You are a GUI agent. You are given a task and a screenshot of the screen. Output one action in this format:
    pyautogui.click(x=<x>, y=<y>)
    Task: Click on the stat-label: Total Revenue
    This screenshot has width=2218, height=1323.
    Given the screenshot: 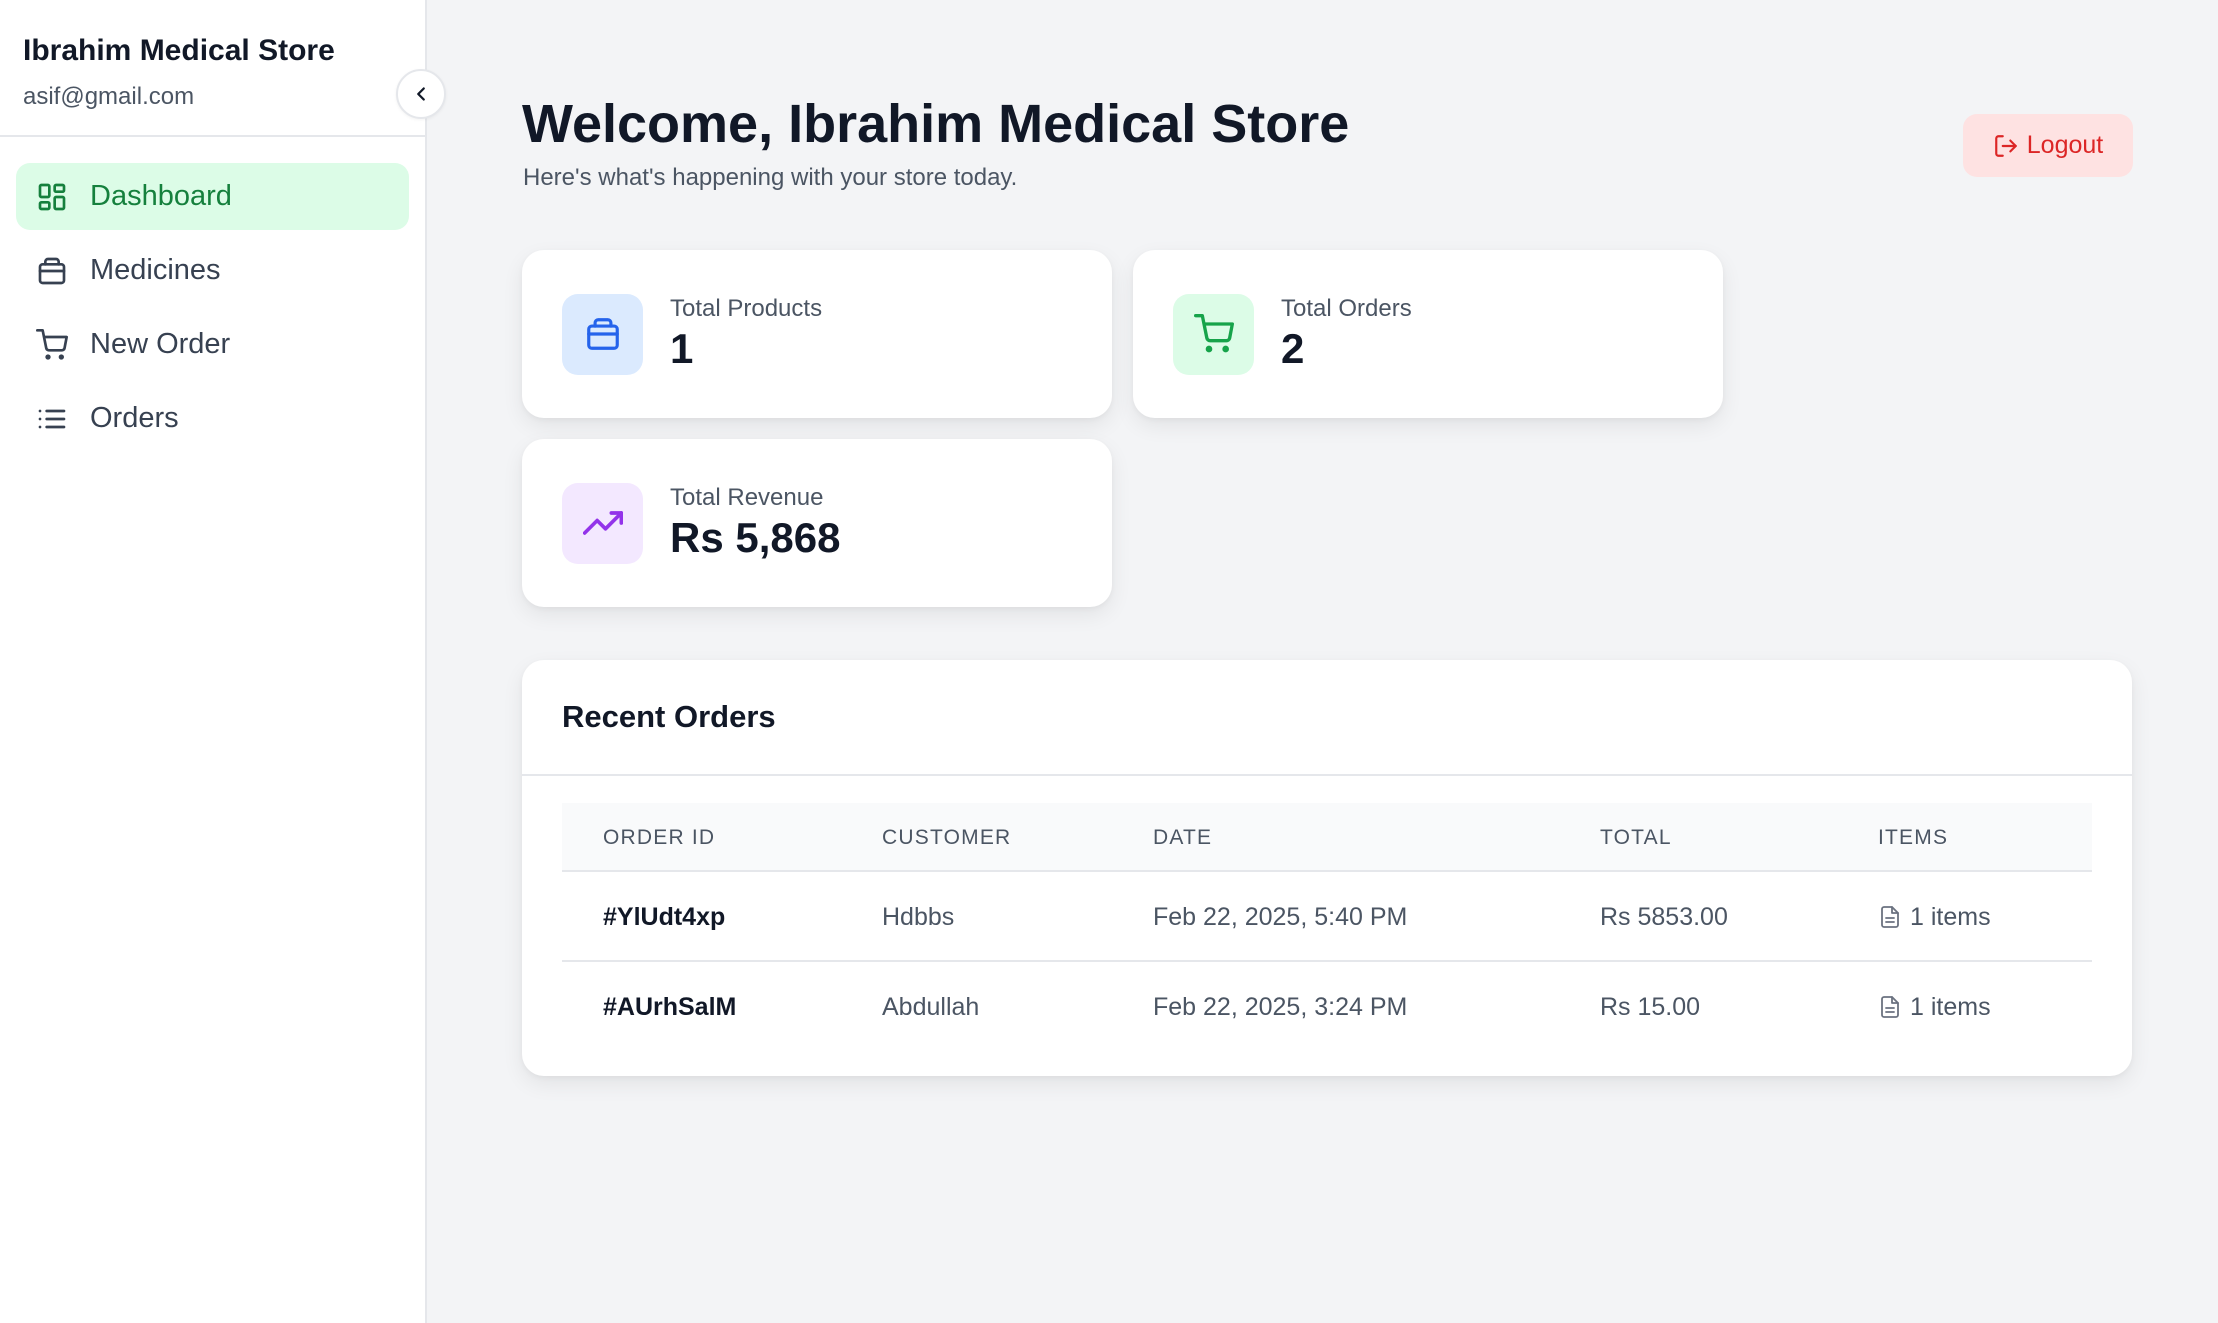 What is the action you would take?
    pyautogui.click(x=747, y=497)
    